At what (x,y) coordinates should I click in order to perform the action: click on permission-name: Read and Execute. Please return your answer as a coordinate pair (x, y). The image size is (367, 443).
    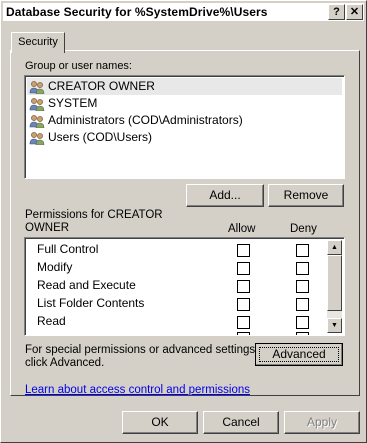
    Looking at the image, I should click on (86, 285).